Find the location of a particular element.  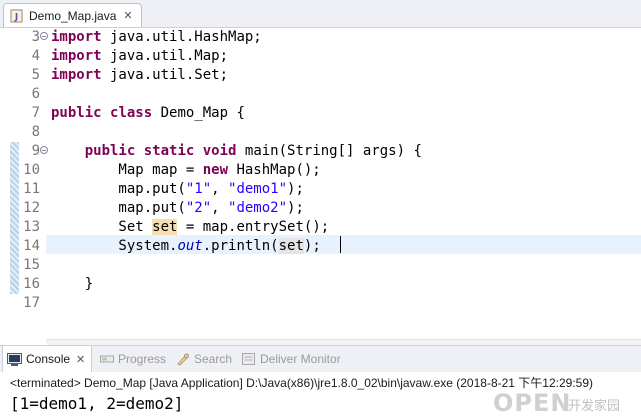

text-caret is located at coordinates (340, 244).